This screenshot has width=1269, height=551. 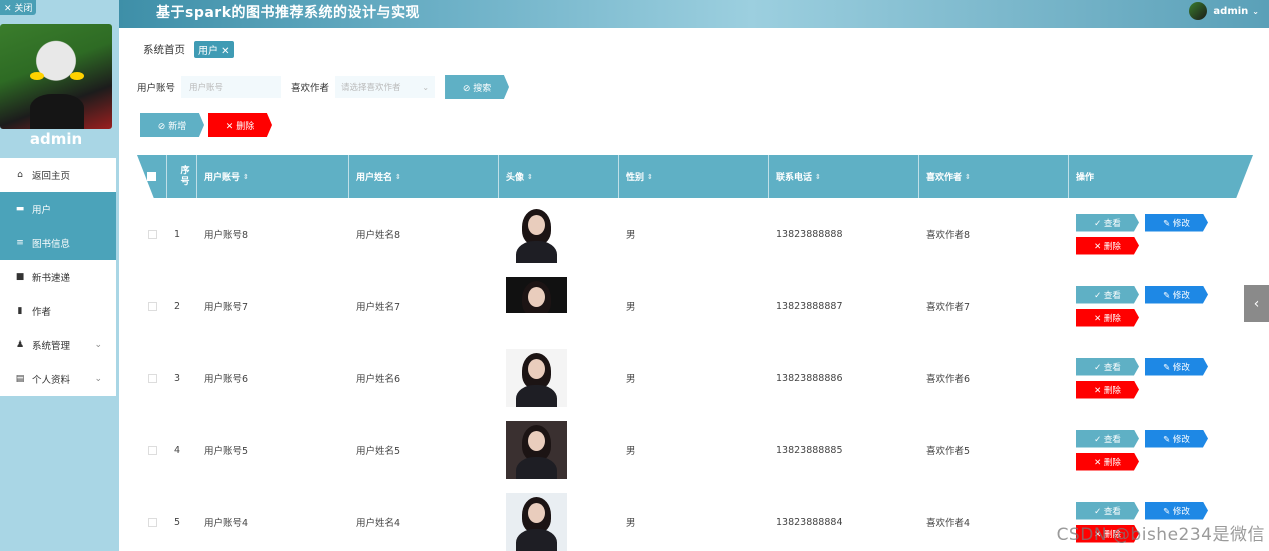 What do you see at coordinates (58, 345) in the screenshot?
I see `sidebar-item: ♟ 系统管理 ⌄` at bounding box center [58, 345].